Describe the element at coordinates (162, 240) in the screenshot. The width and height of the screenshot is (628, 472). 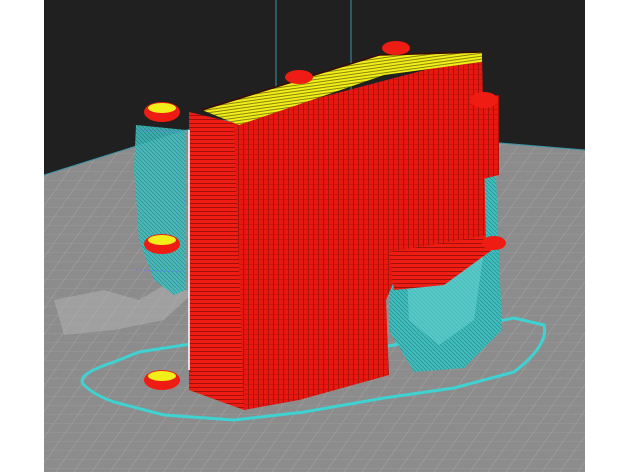
I see `ear-mid-left-skin` at that location.